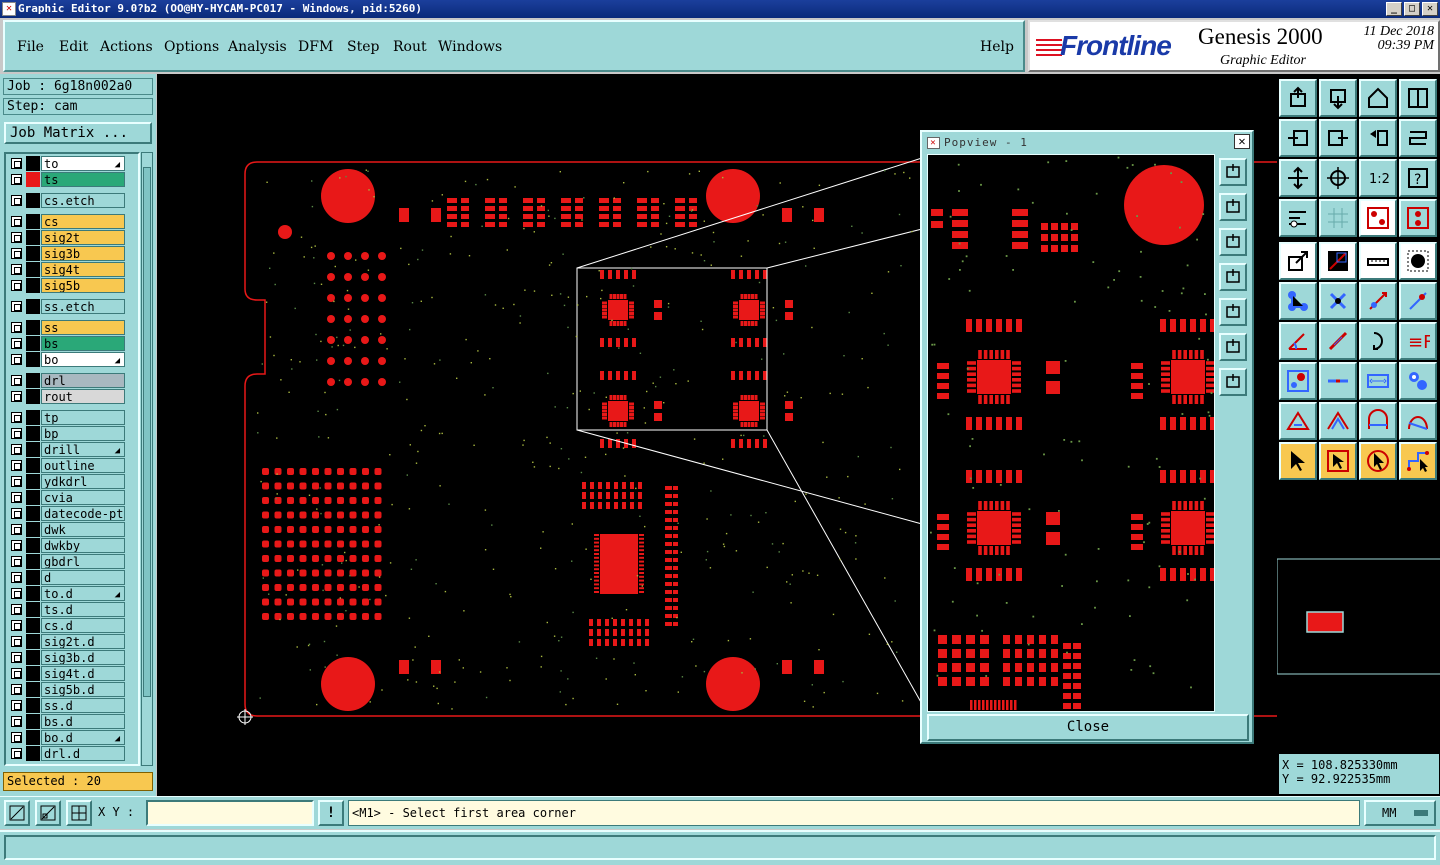 Image resolution: width=1440 pixels, height=865 pixels. Describe the element at coordinates (1298, 218) in the screenshot. I see `measure-button` at that location.